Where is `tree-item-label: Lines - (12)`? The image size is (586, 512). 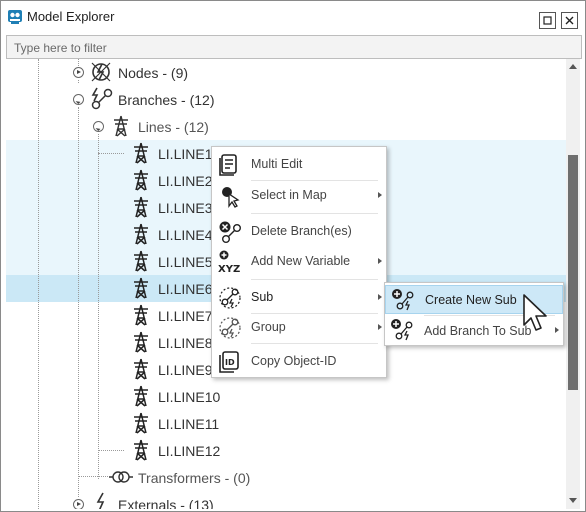
tree-item-label: Lines - (12) is located at coordinates (173, 127).